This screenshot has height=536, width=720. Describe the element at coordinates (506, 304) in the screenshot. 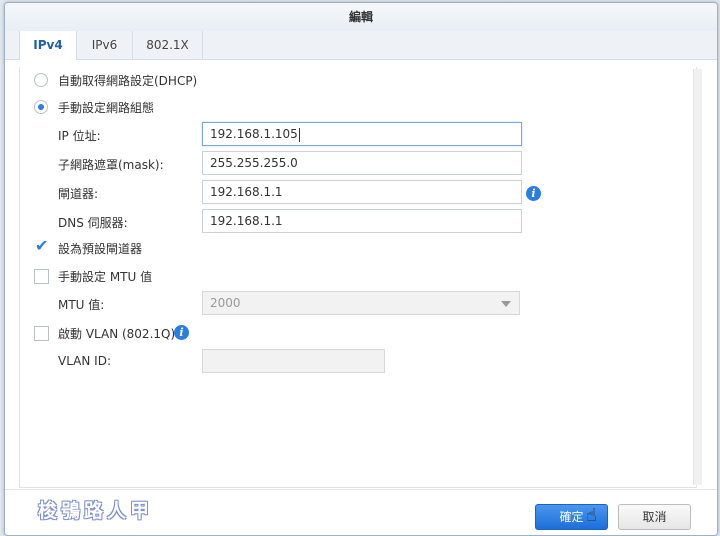

I see `chevron-down-icon` at that location.